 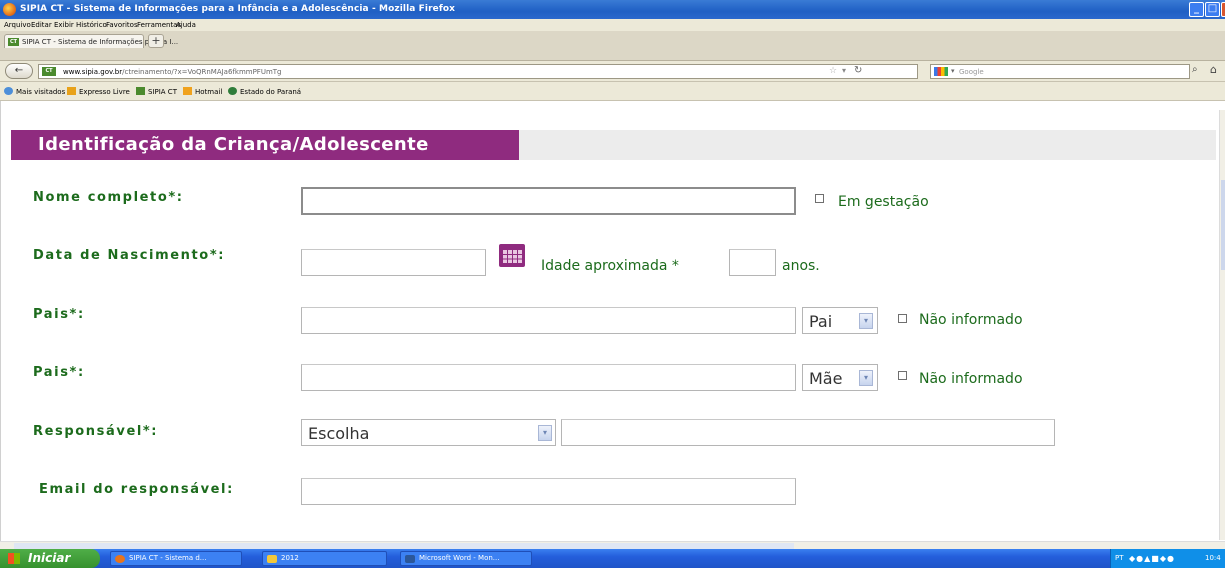 I want to click on site-identity-icon: CT, so click(x=49, y=71).